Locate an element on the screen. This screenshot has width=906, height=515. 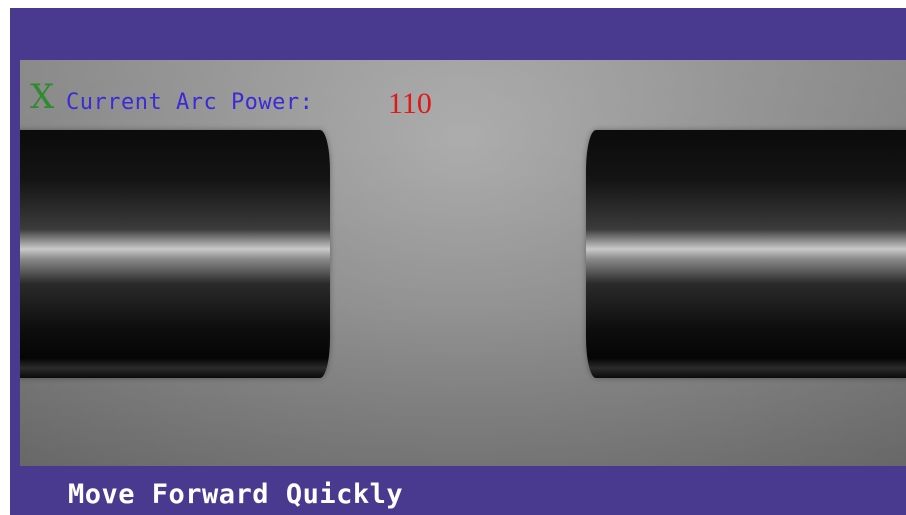
arc-power-value: 110 is located at coordinates (410, 103).